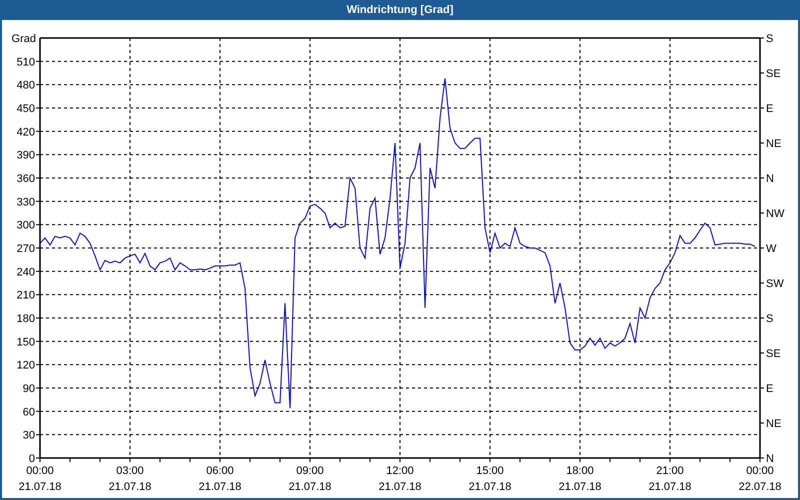  Describe the element at coordinates (25, 86) in the screenshot. I see `y-tick-label: 480` at that location.